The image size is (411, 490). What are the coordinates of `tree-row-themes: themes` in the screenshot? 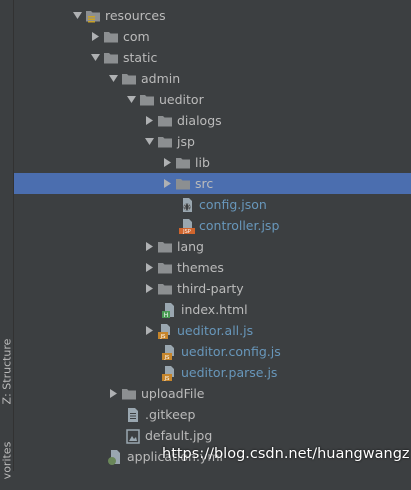 It's located at (212, 267).